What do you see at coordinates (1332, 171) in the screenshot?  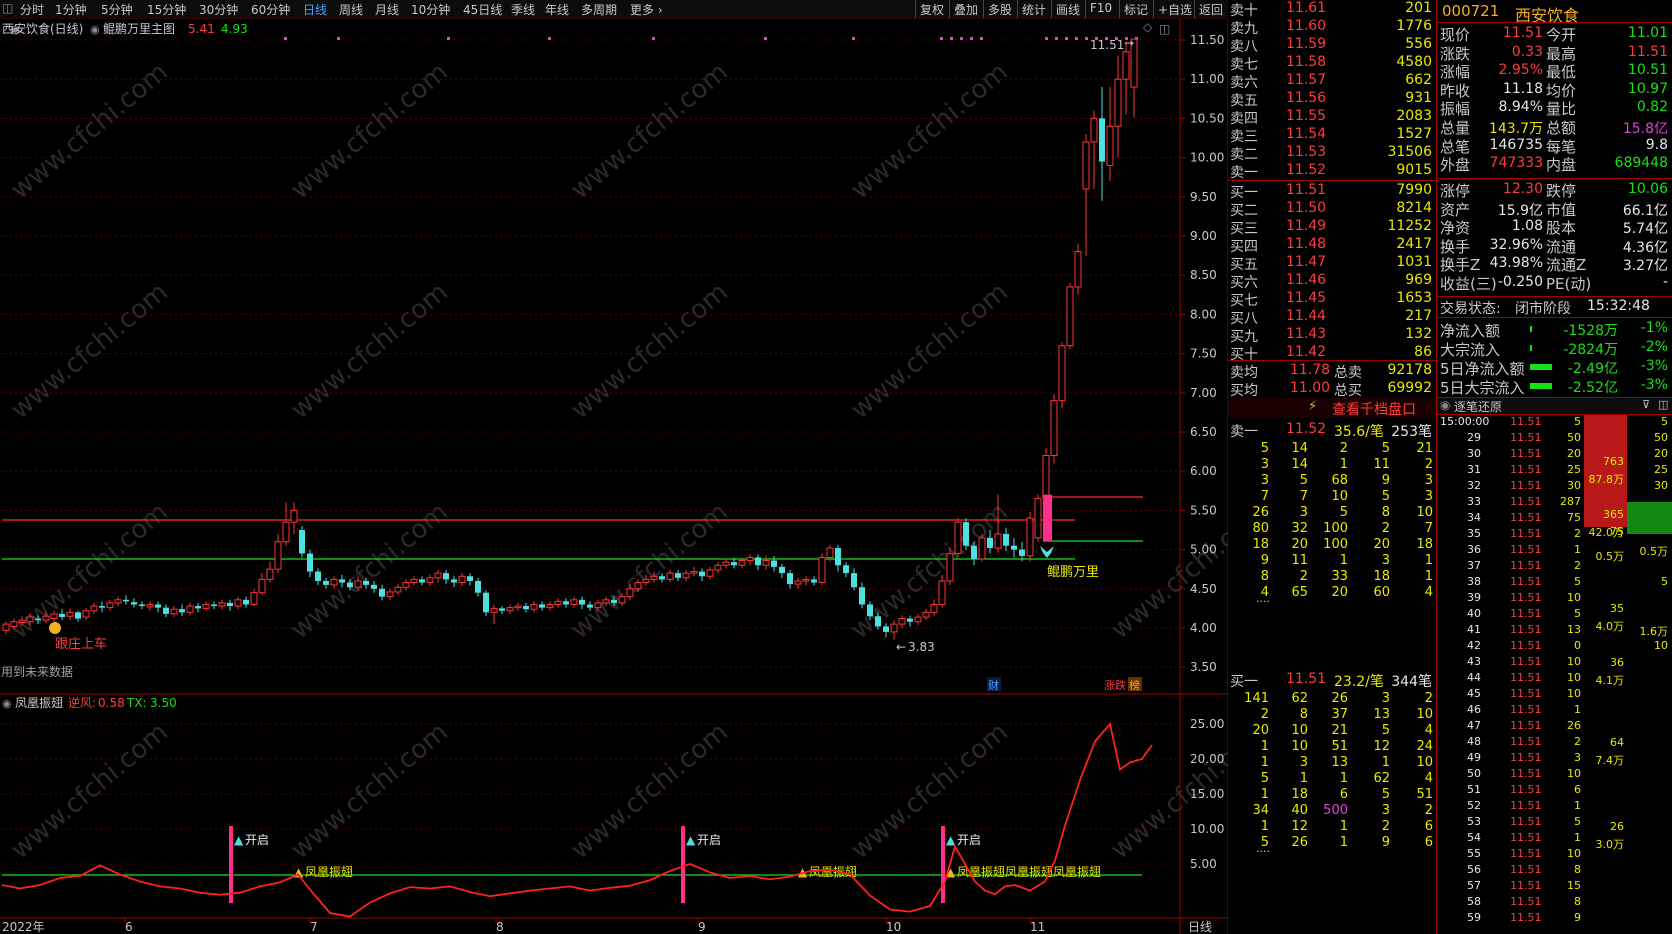 I see `sell-level-row: 卖一 11.52 9015` at bounding box center [1332, 171].